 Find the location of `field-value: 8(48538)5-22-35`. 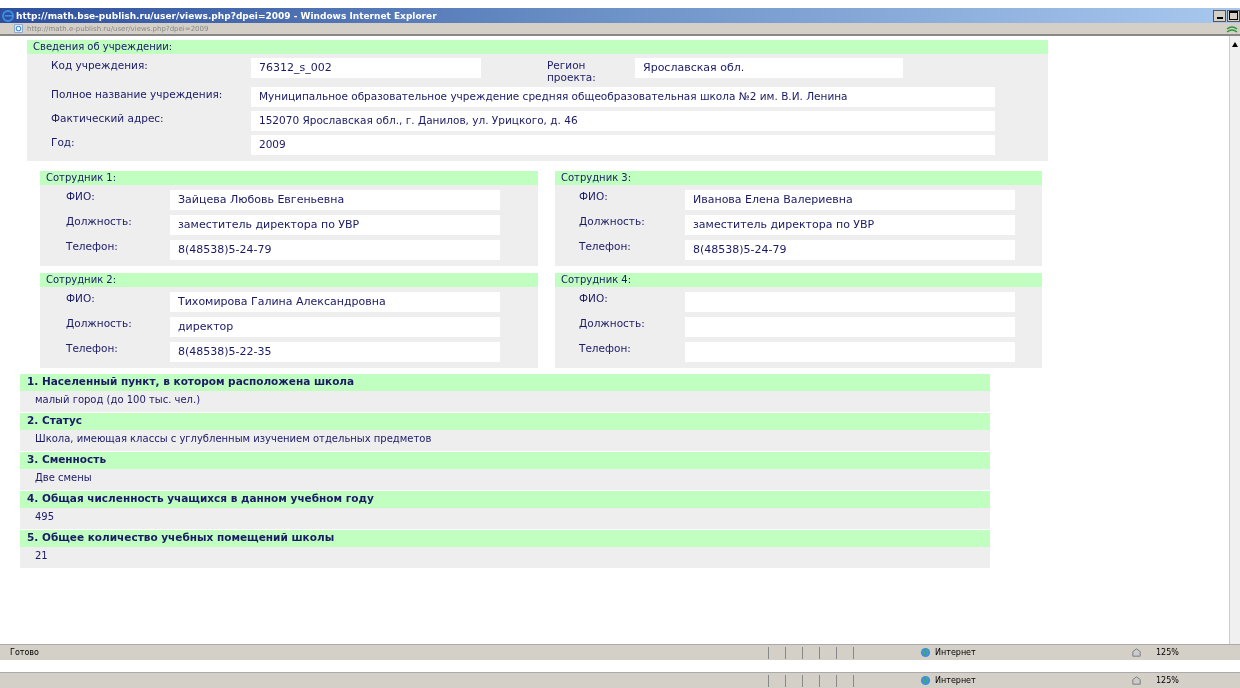

field-value: 8(48538)5-22-35 is located at coordinates (335, 352).